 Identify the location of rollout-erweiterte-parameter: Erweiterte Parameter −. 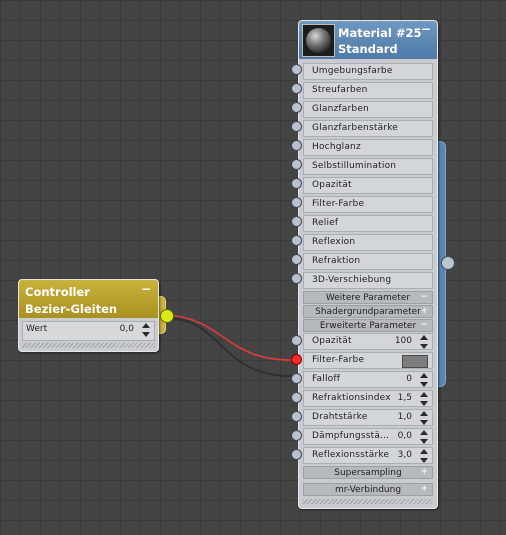
(368, 325).